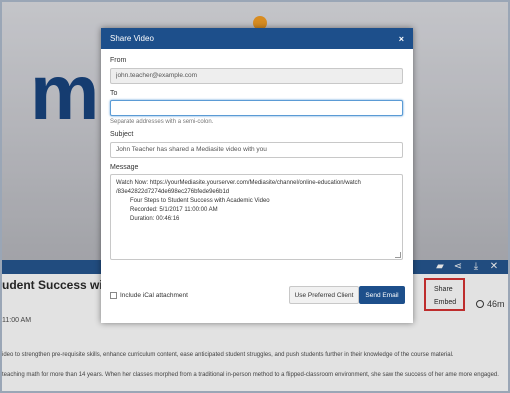  Describe the element at coordinates (257, 38) in the screenshot. I see `dialog-header: Share Video ×` at that location.